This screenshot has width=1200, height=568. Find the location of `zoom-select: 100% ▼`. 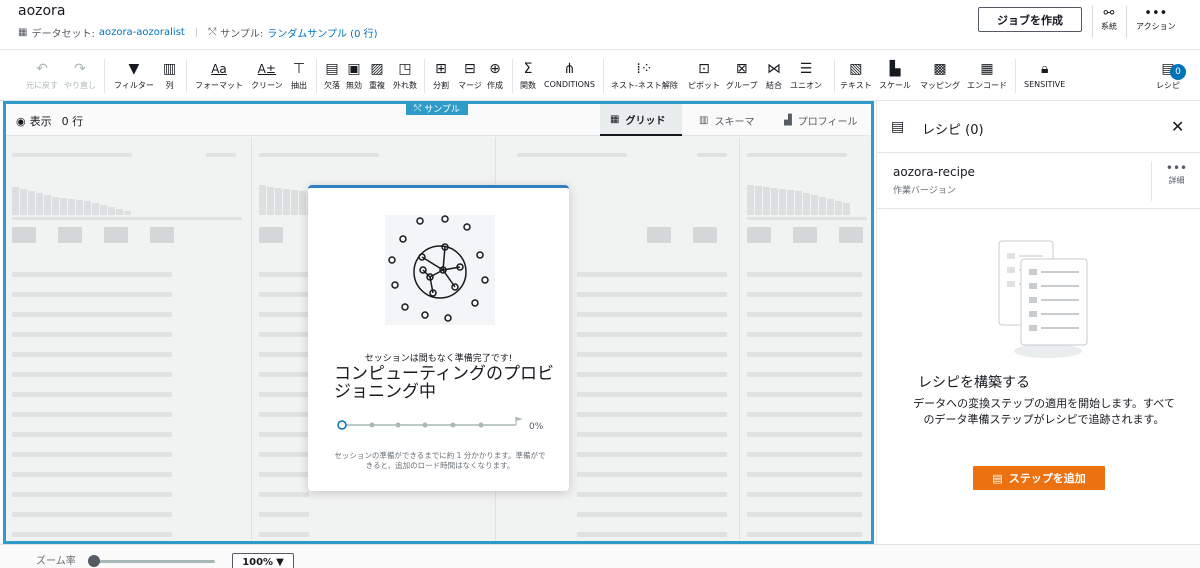

zoom-select: 100% ▼ is located at coordinates (263, 560).